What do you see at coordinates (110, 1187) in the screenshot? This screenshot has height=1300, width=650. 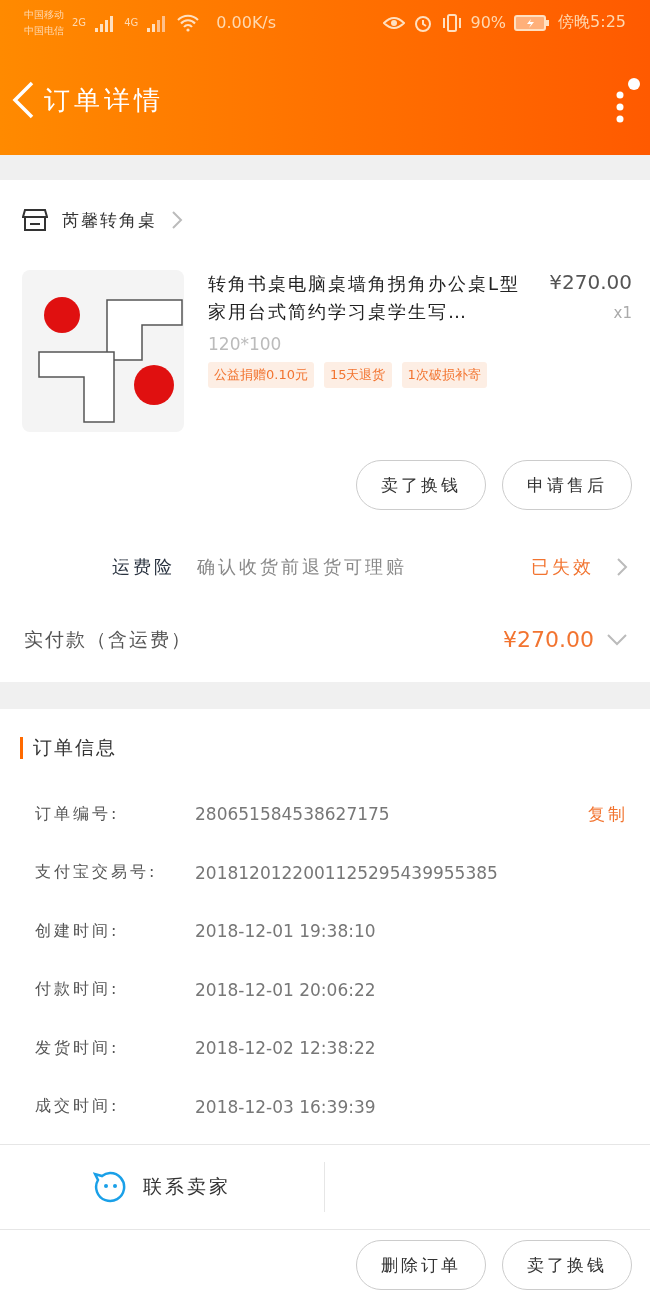 I see `chat-face-icon` at bounding box center [110, 1187].